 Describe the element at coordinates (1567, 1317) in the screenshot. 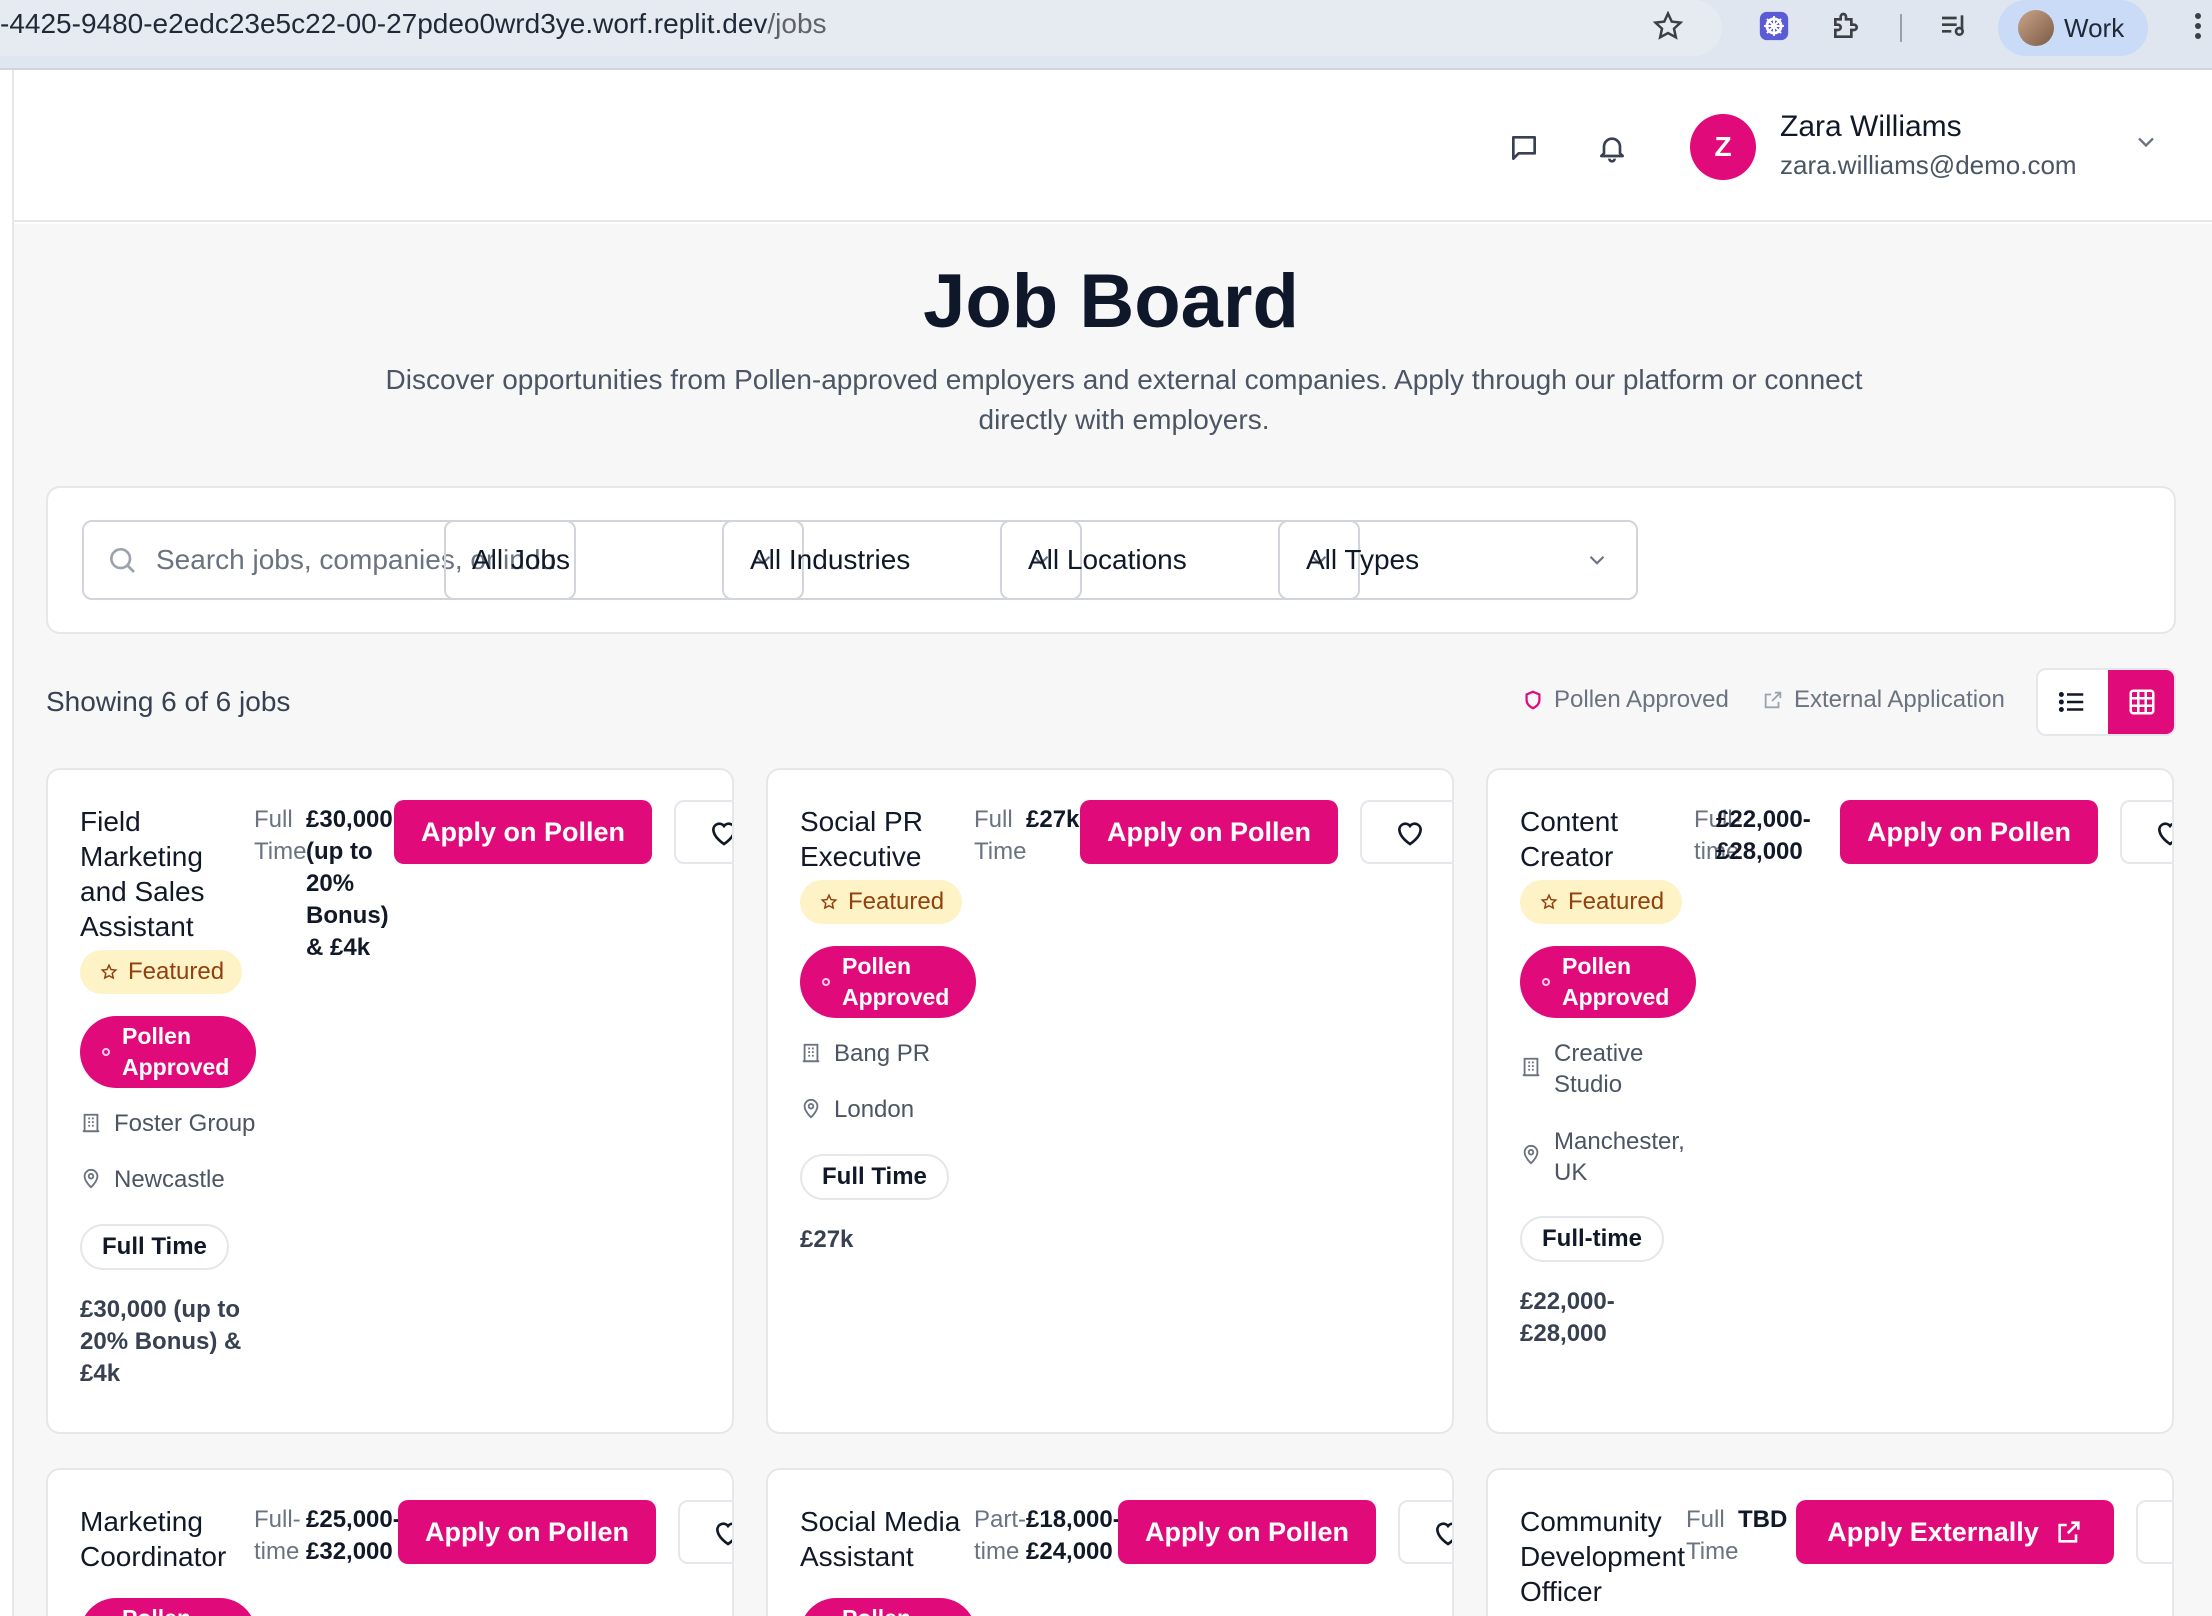

I see `job-salary: £22,000-£28,000` at that location.